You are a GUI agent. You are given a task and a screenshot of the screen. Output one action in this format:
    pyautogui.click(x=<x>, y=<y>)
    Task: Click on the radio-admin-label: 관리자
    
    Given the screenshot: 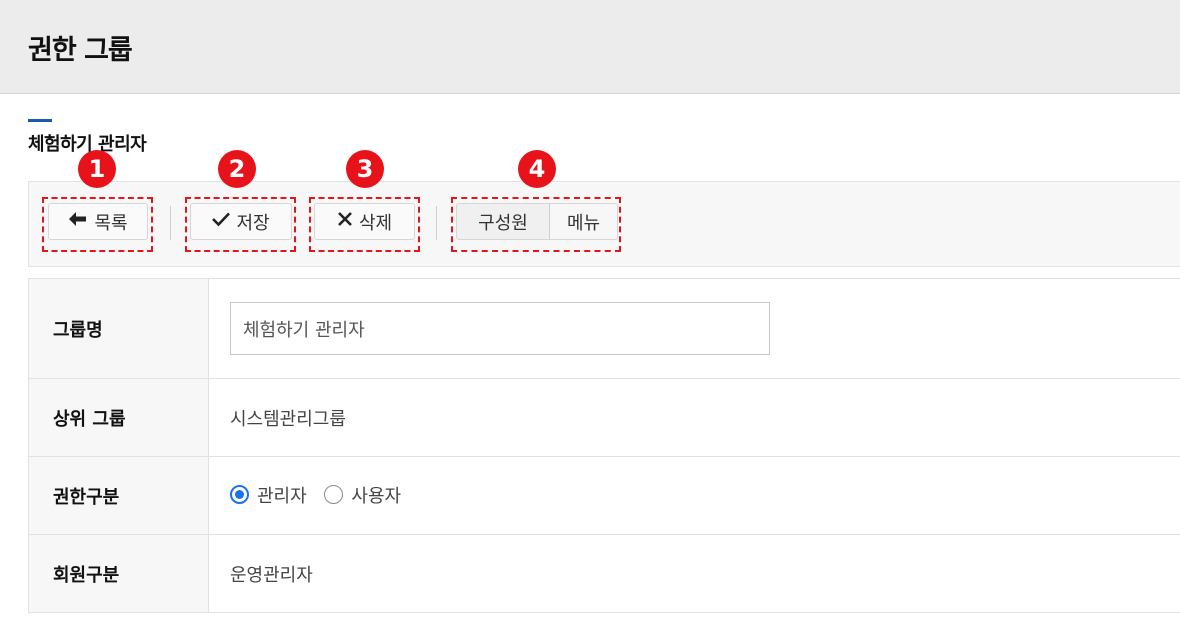 What is the action you would take?
    pyautogui.click(x=282, y=496)
    